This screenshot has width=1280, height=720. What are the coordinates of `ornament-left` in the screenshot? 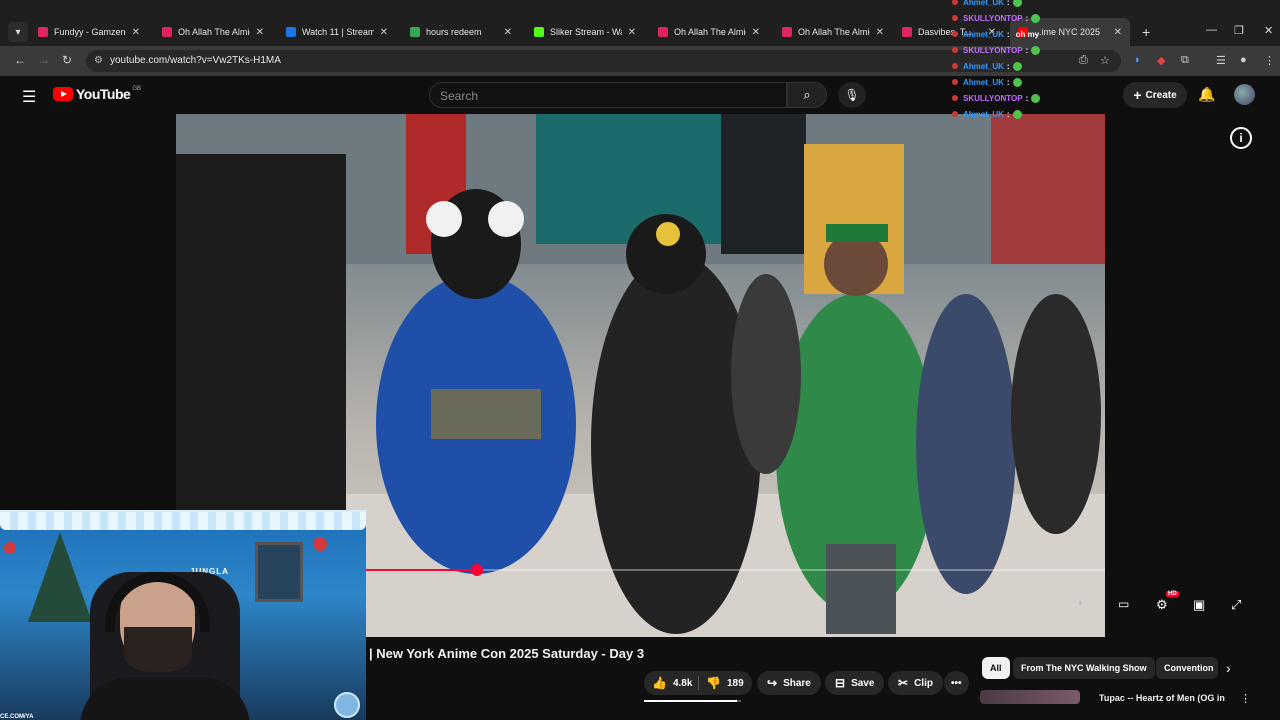 It's located at (10, 548).